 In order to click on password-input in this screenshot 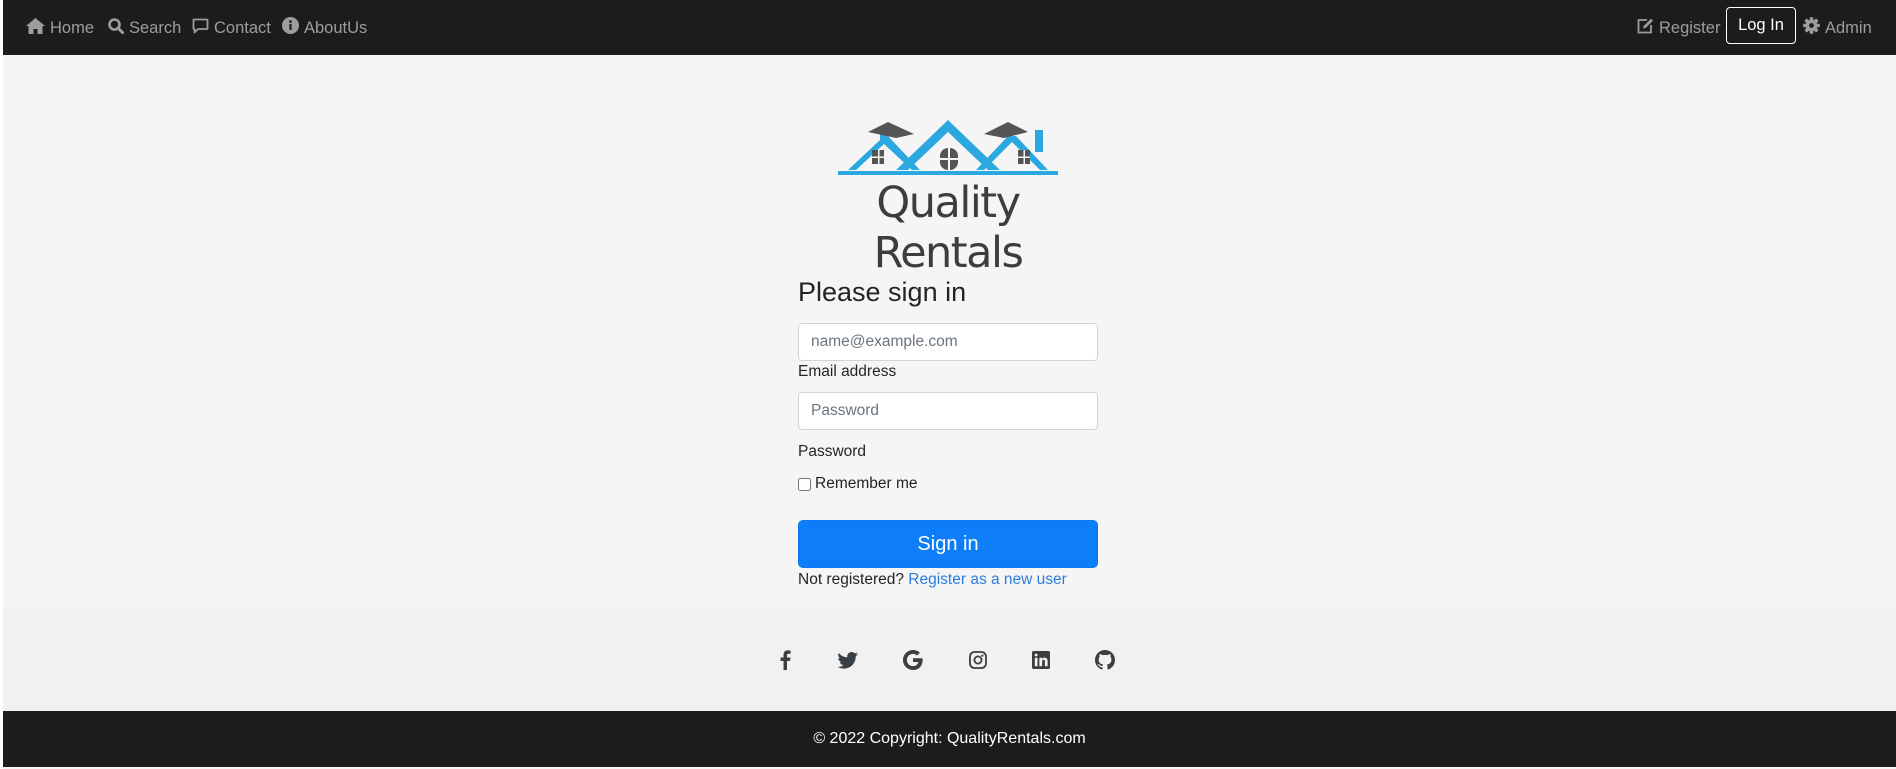, I will do `click(948, 411)`.